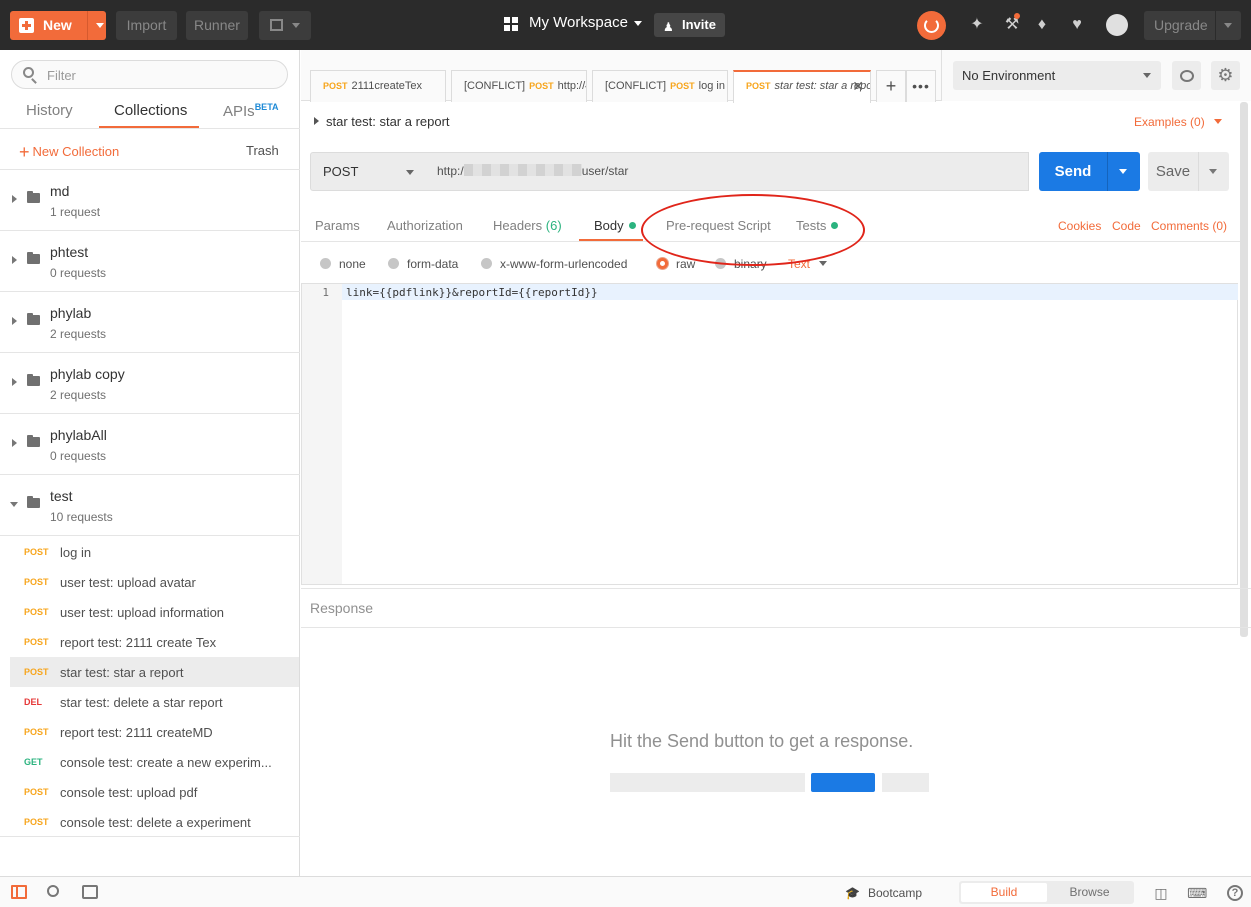 This screenshot has width=1251, height=907. Describe the element at coordinates (605, 171) in the screenshot. I see `url-suffix: user/star` at that location.